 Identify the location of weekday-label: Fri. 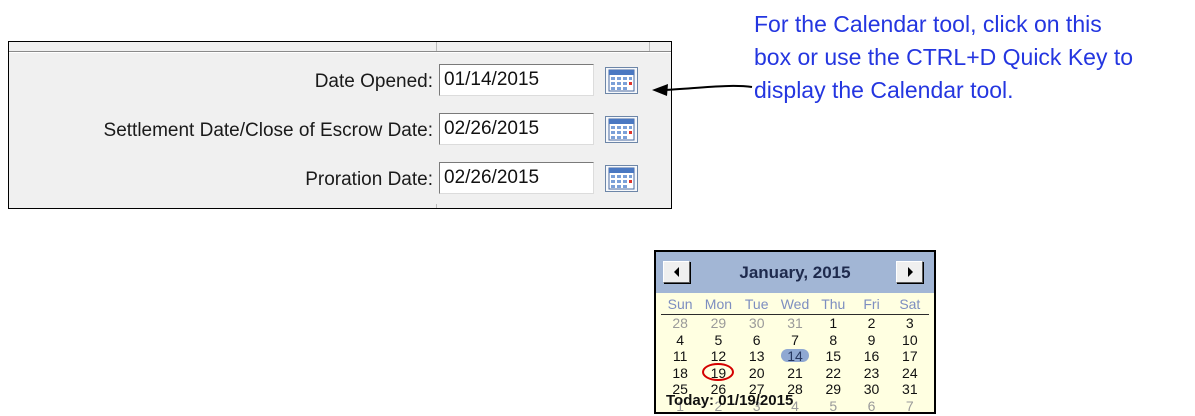
(871, 304).